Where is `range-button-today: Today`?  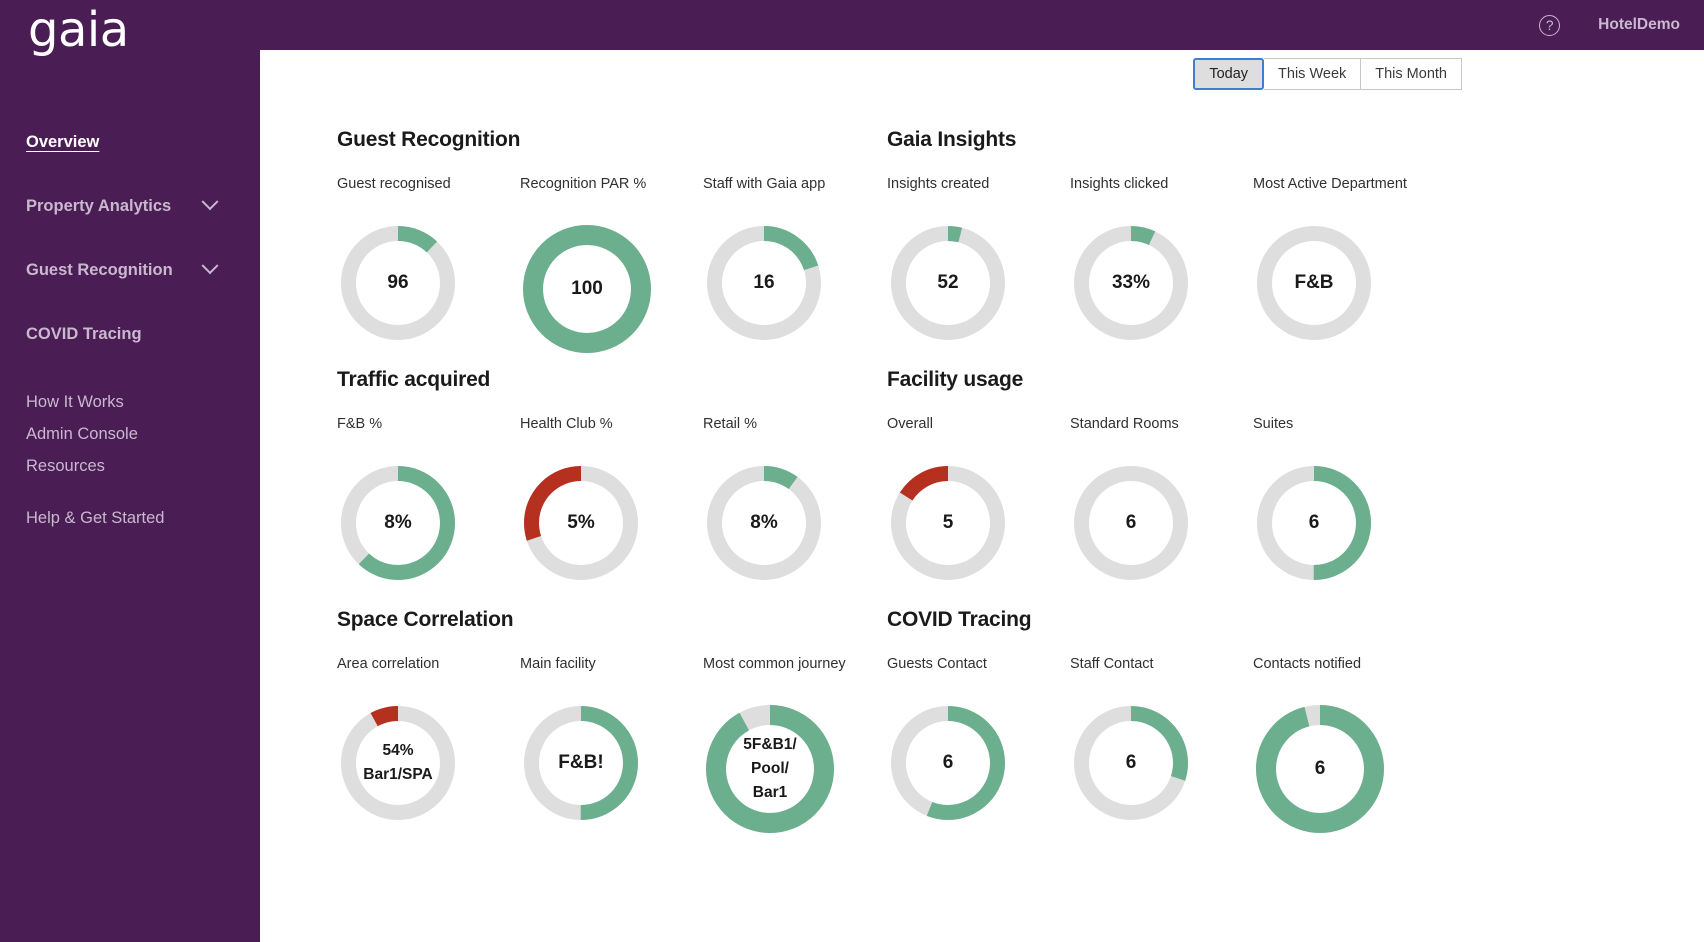 range-button-today: Today is located at coordinates (1229, 74).